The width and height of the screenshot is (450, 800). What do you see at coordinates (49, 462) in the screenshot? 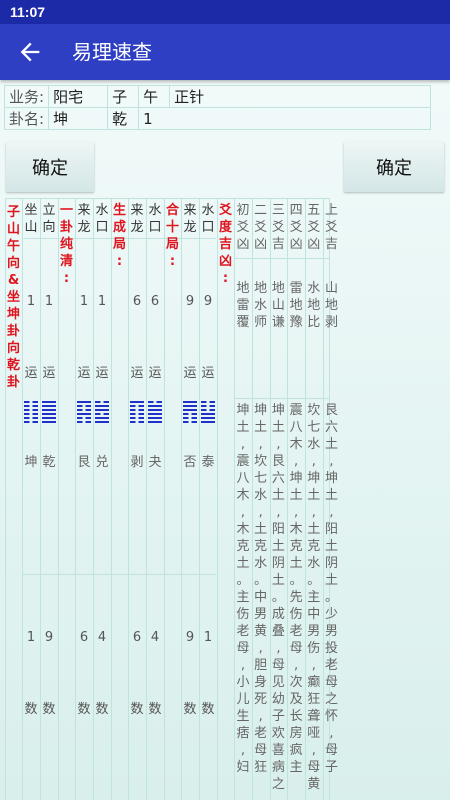
I see `gua-name: 乾` at bounding box center [49, 462].